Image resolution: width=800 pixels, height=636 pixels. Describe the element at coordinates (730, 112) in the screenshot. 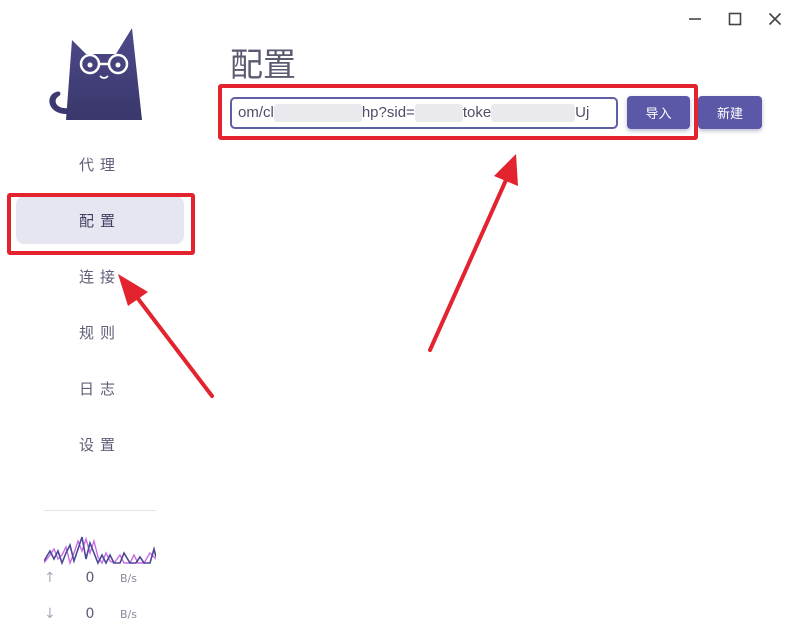

I see `new-profile-button: 新建` at that location.